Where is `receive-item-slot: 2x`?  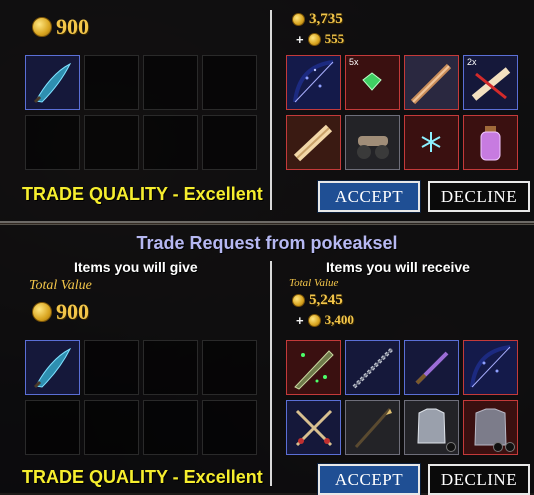
receive-item-slot: 2x is located at coordinates (490, 82).